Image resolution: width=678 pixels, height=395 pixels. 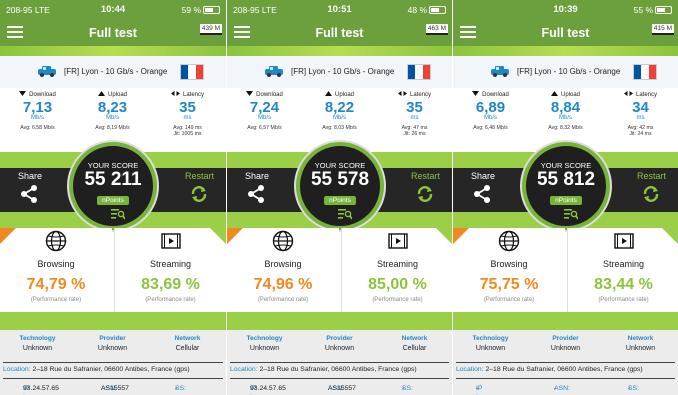 What do you see at coordinates (339, 128) in the screenshot?
I see `upload-avg: Avg: 8,03 Mb/s` at bounding box center [339, 128].